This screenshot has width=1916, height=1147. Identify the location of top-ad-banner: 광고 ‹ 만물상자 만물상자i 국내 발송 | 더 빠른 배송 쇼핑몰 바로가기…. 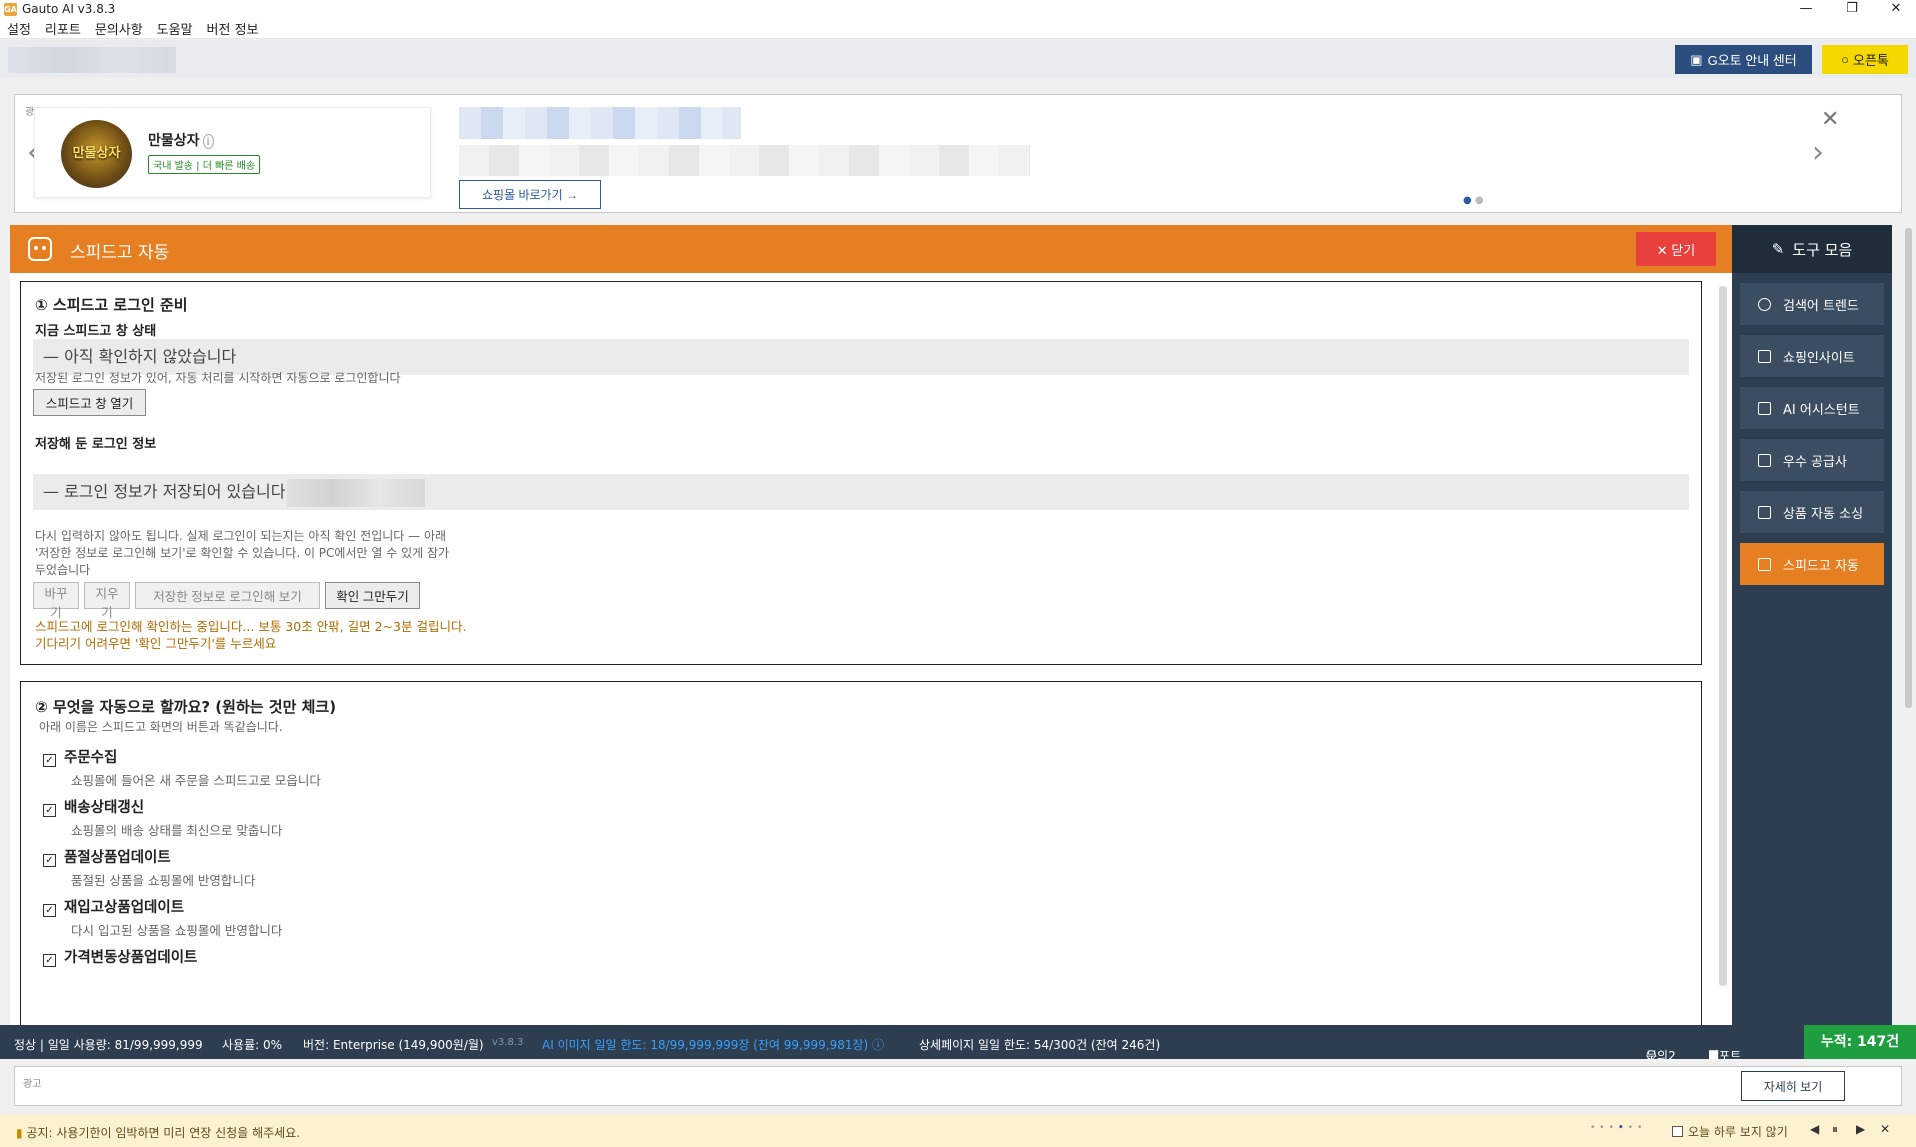
(958, 153).